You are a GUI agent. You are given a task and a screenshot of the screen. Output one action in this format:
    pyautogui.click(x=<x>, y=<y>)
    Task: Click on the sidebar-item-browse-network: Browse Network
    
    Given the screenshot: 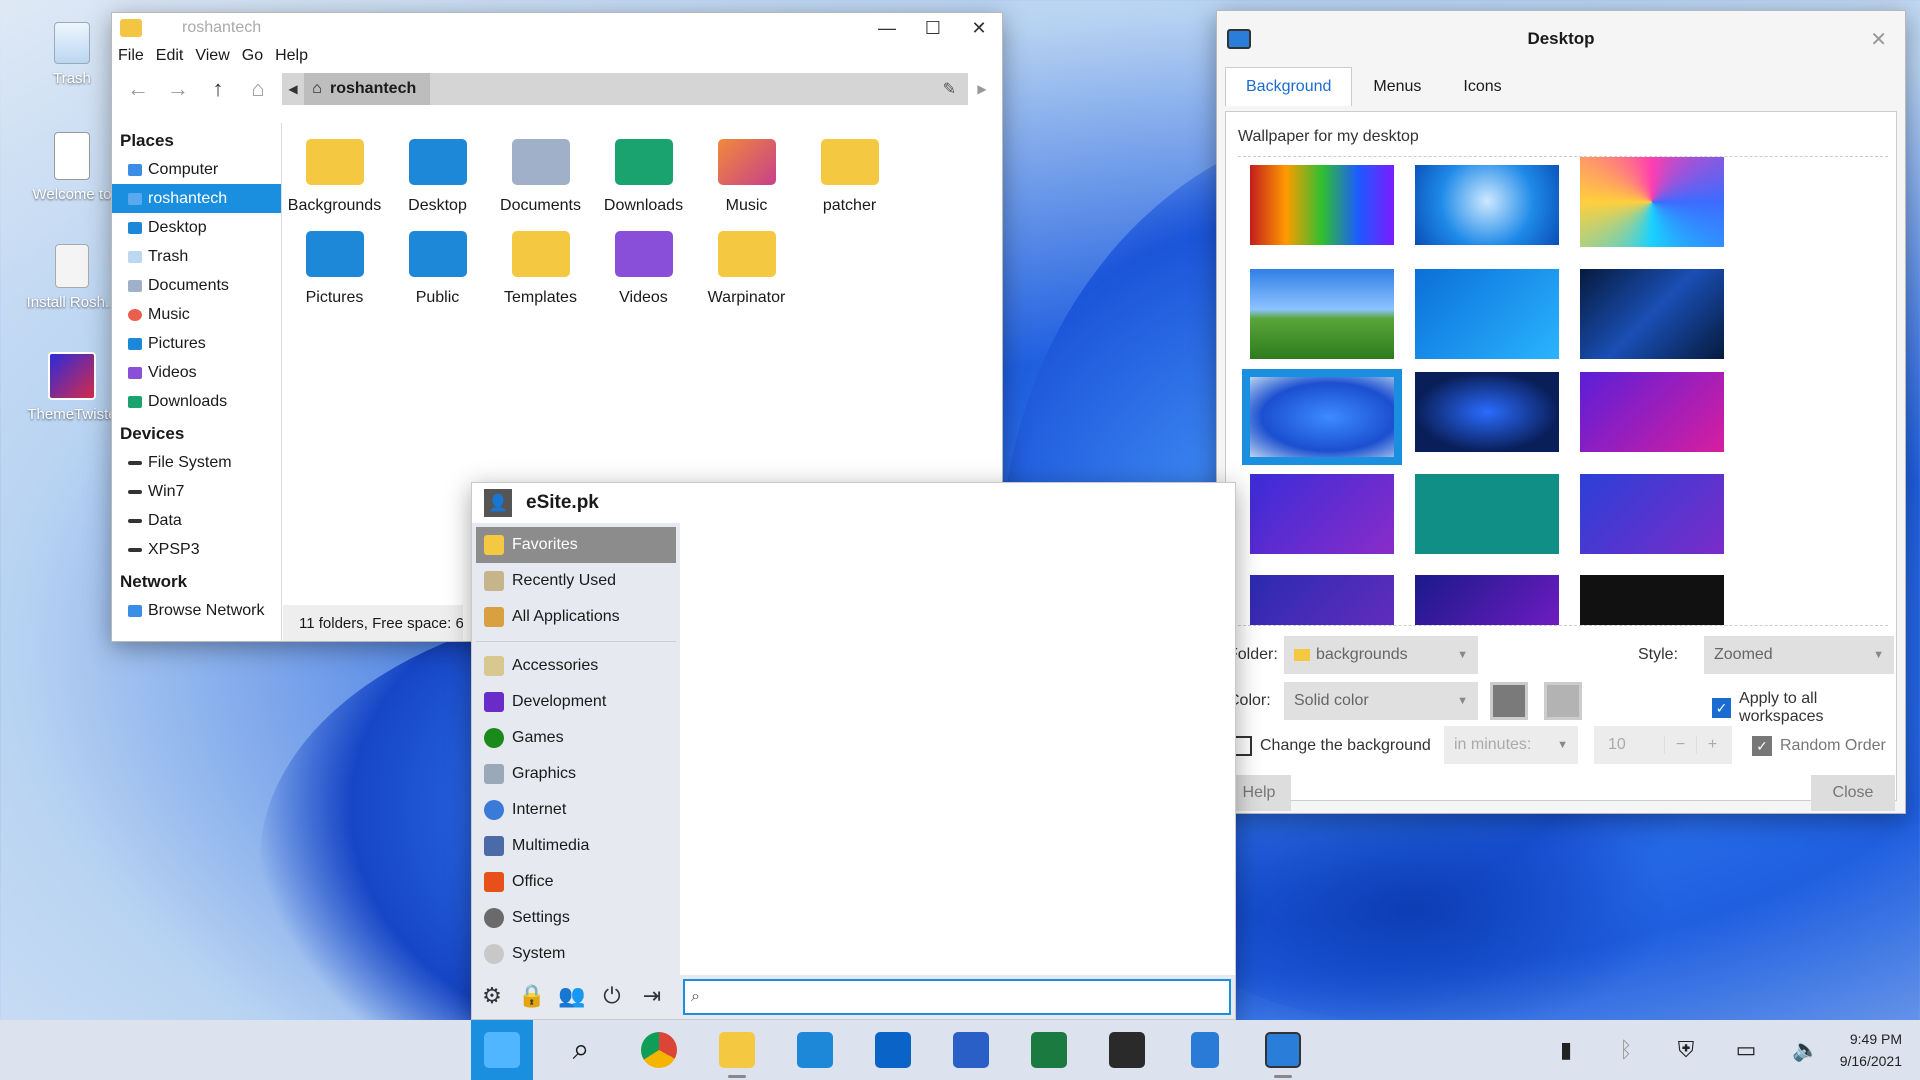 What is the action you would take?
    pyautogui.click(x=196, y=610)
    